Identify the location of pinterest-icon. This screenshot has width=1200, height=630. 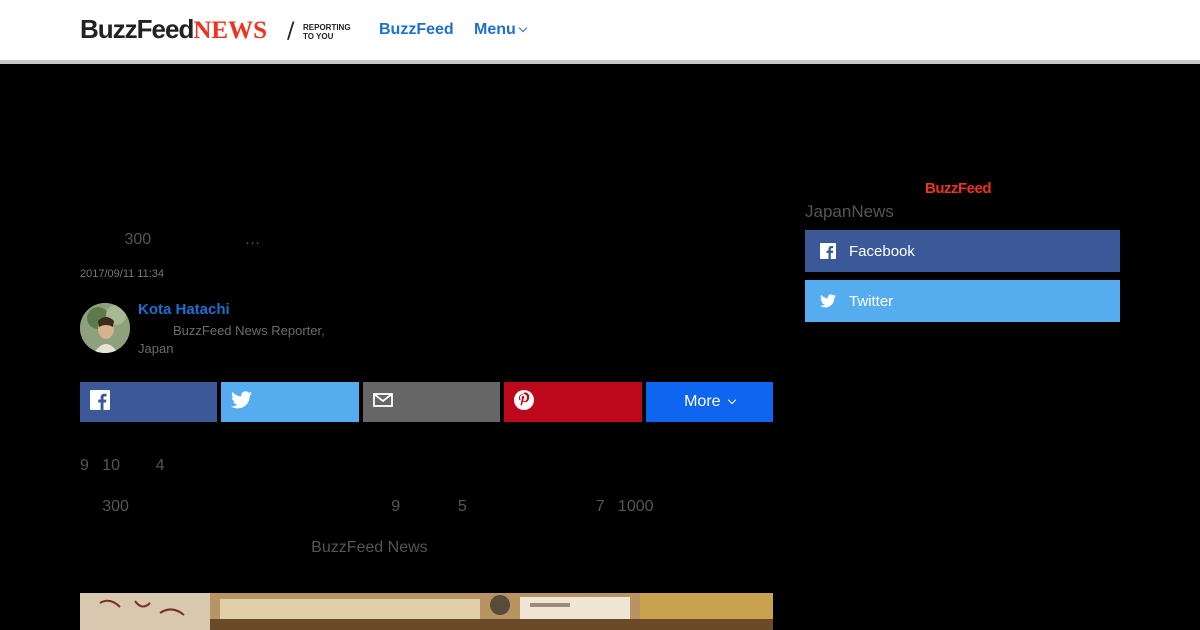
(524, 402).